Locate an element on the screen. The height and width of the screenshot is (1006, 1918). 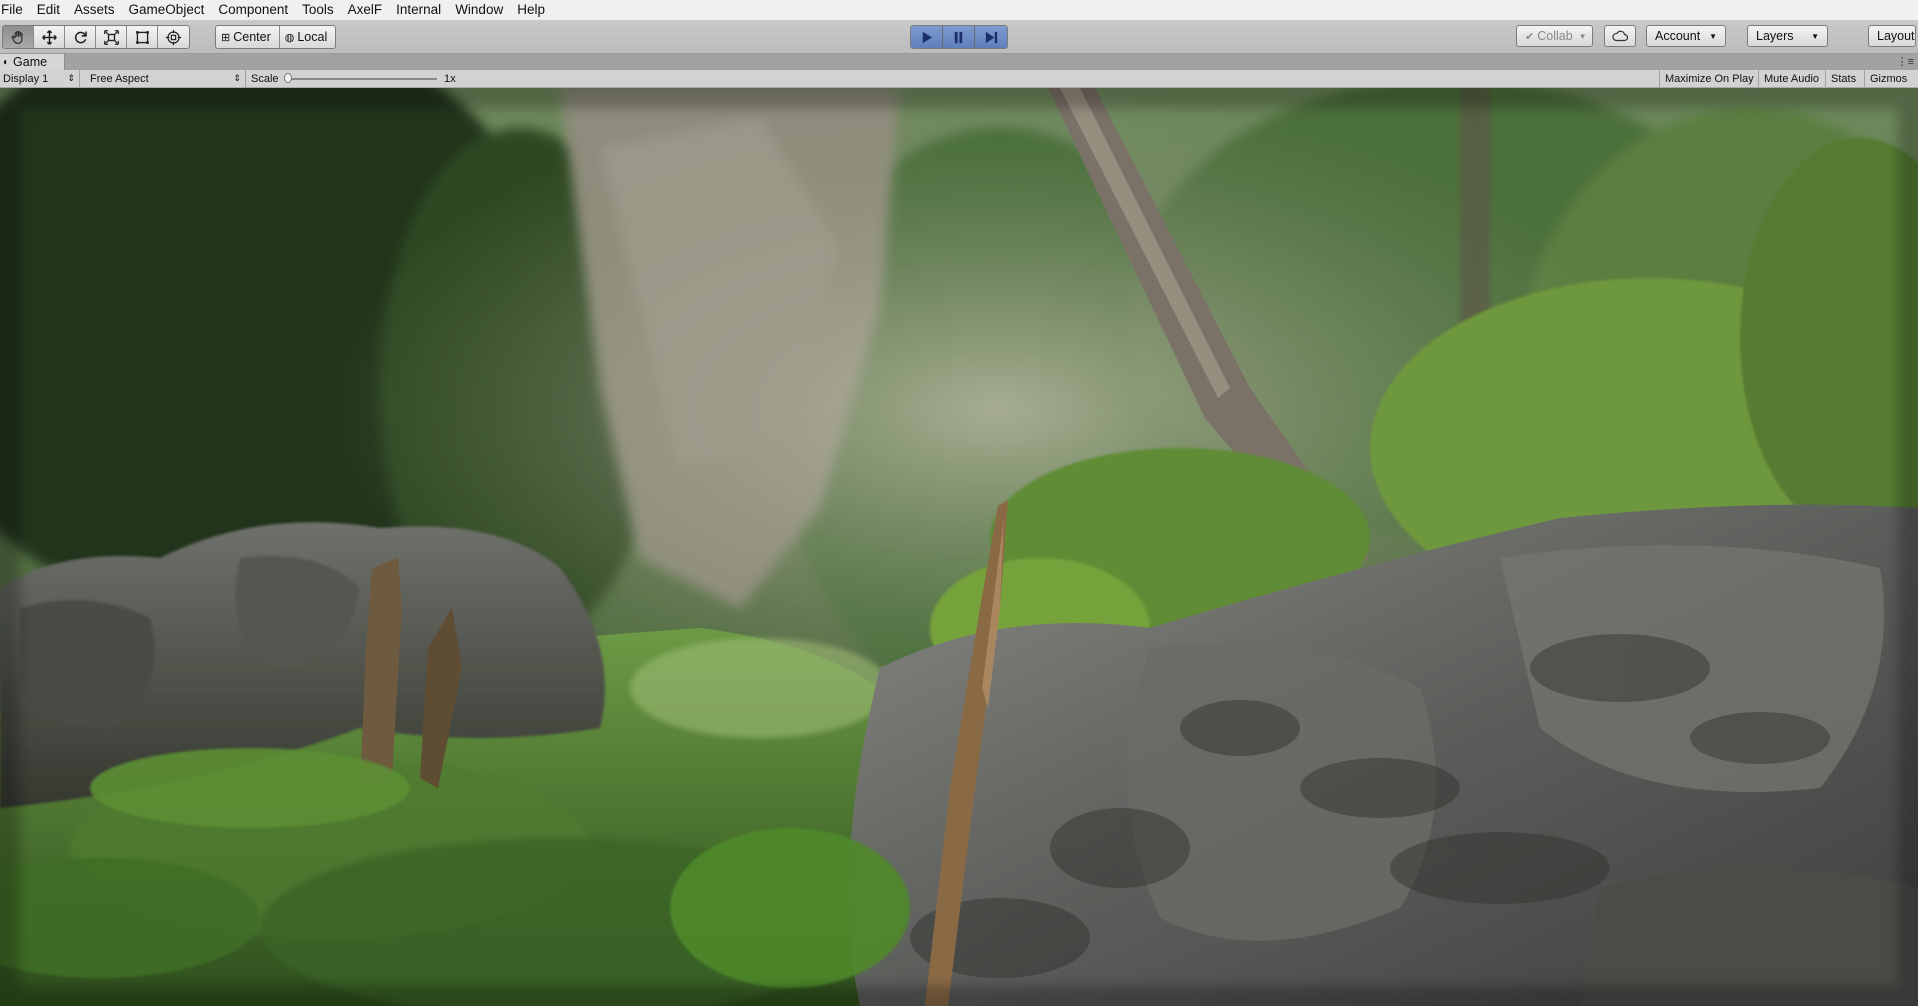
rect-icon is located at coordinates (142, 37).